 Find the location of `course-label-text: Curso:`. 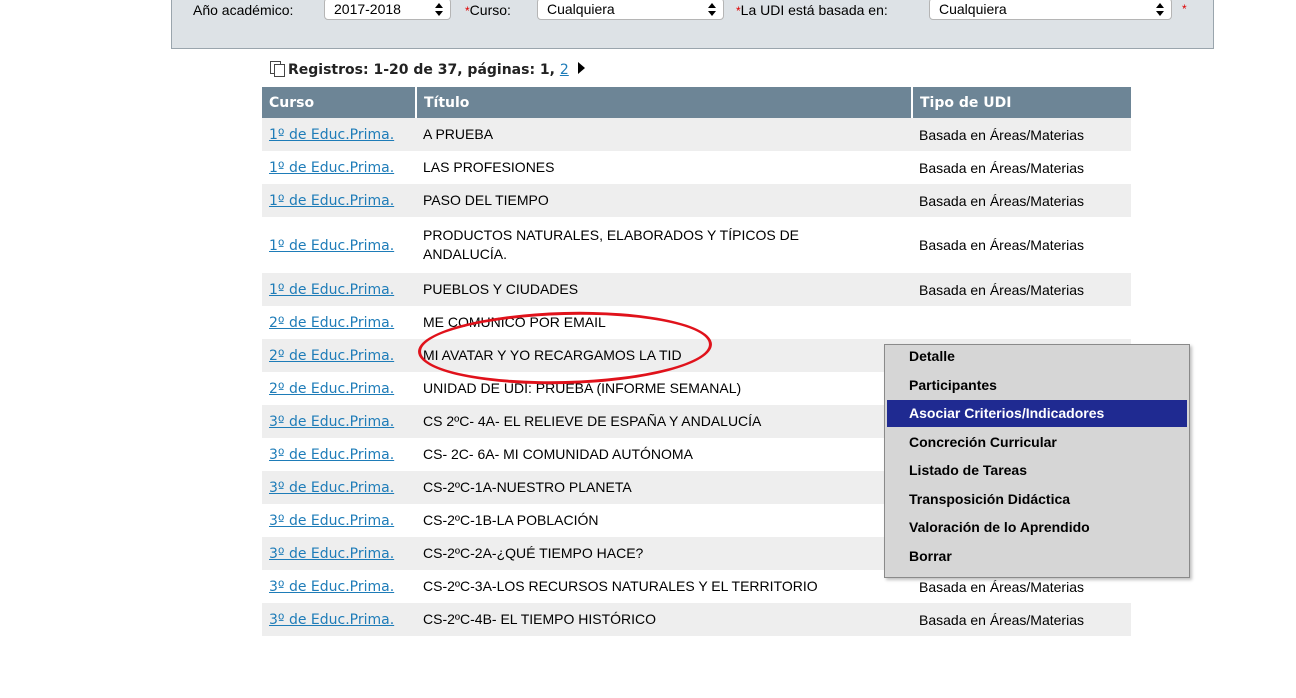

course-label-text: Curso: is located at coordinates (490, 10).